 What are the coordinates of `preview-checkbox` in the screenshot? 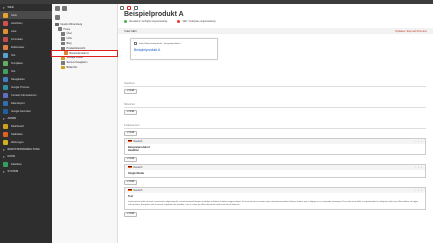 It's located at (135, 43).